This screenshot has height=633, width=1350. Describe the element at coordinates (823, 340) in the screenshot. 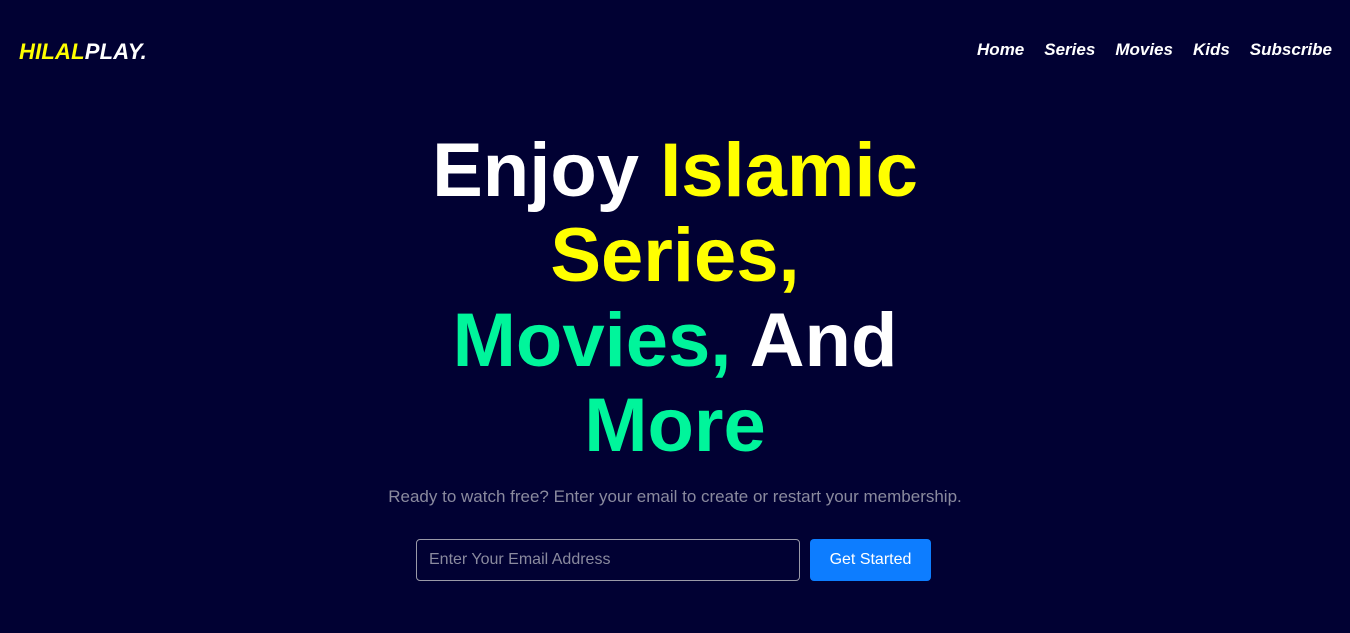

I see `headline-word-and: And` at that location.